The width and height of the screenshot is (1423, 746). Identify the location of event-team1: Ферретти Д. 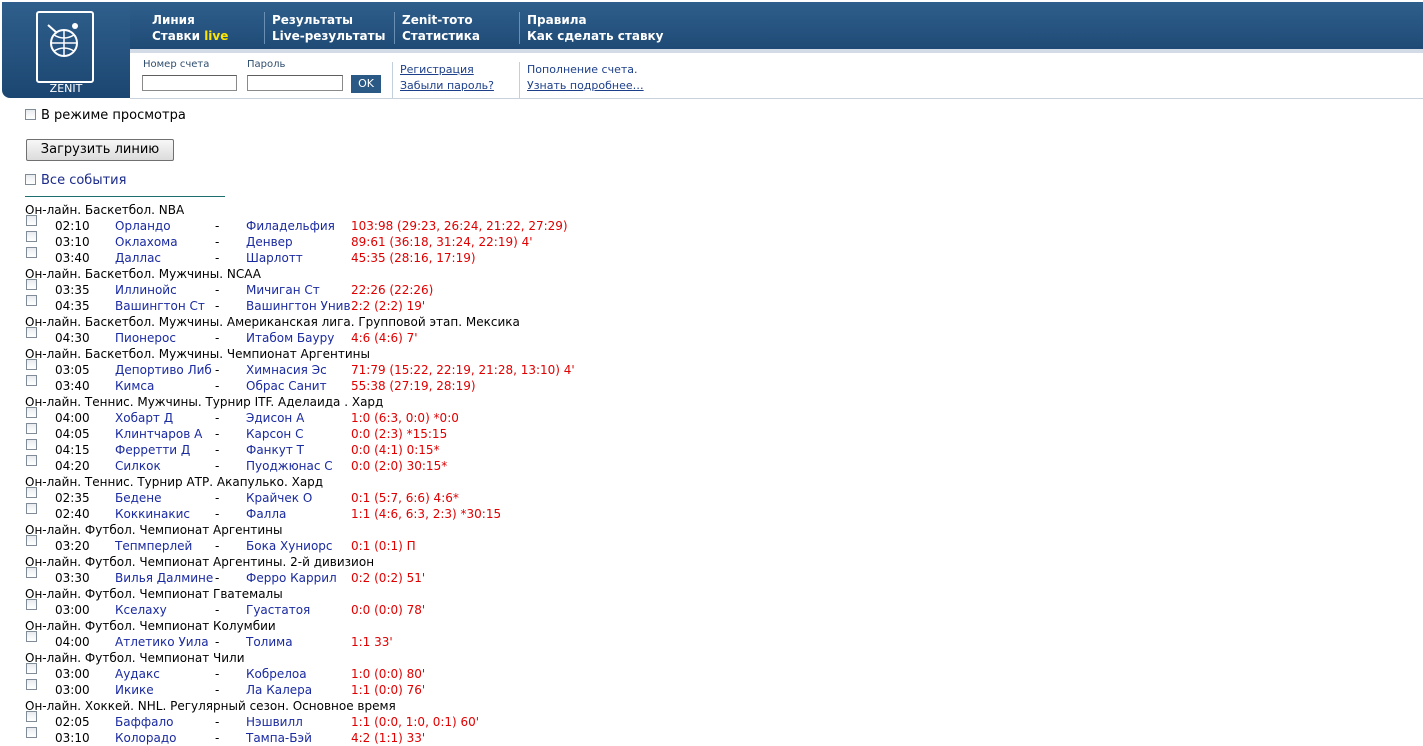
(152, 450).